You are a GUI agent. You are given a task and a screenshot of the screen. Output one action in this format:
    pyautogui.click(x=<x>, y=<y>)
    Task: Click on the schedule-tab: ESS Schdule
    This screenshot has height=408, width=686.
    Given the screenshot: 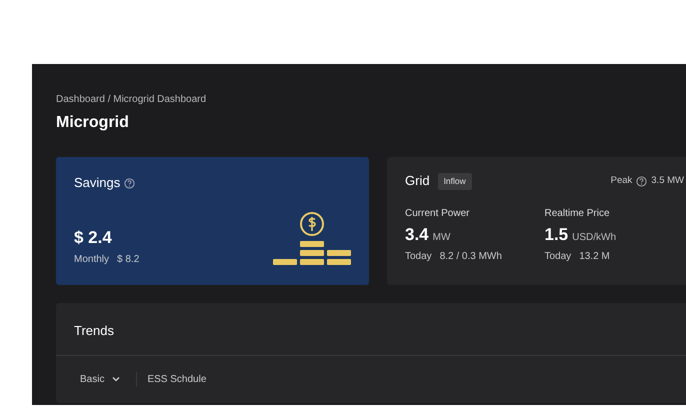 What is the action you would take?
    pyautogui.click(x=171, y=379)
    